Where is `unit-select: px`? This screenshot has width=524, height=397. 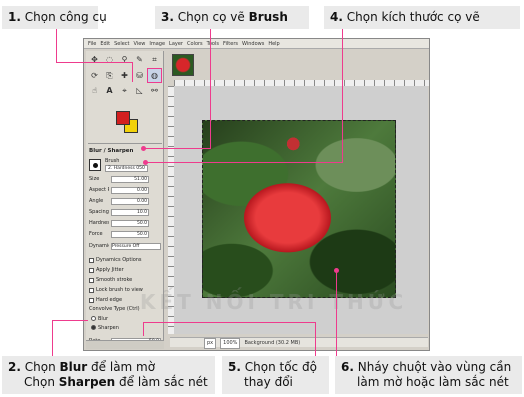
unit-select: px is located at coordinates (210, 343).